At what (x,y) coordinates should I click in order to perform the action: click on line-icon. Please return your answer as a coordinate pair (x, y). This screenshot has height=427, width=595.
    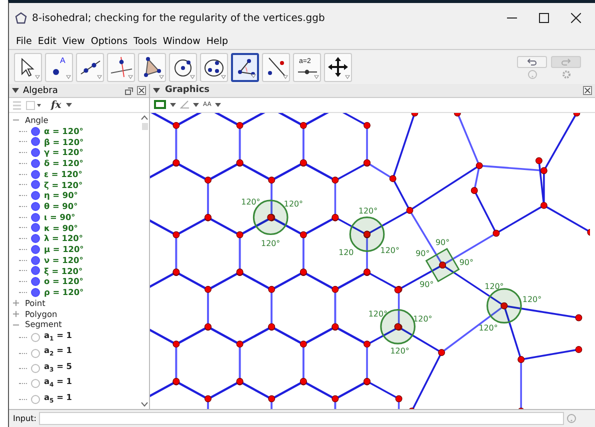
    Looking at the image, I should click on (90, 67).